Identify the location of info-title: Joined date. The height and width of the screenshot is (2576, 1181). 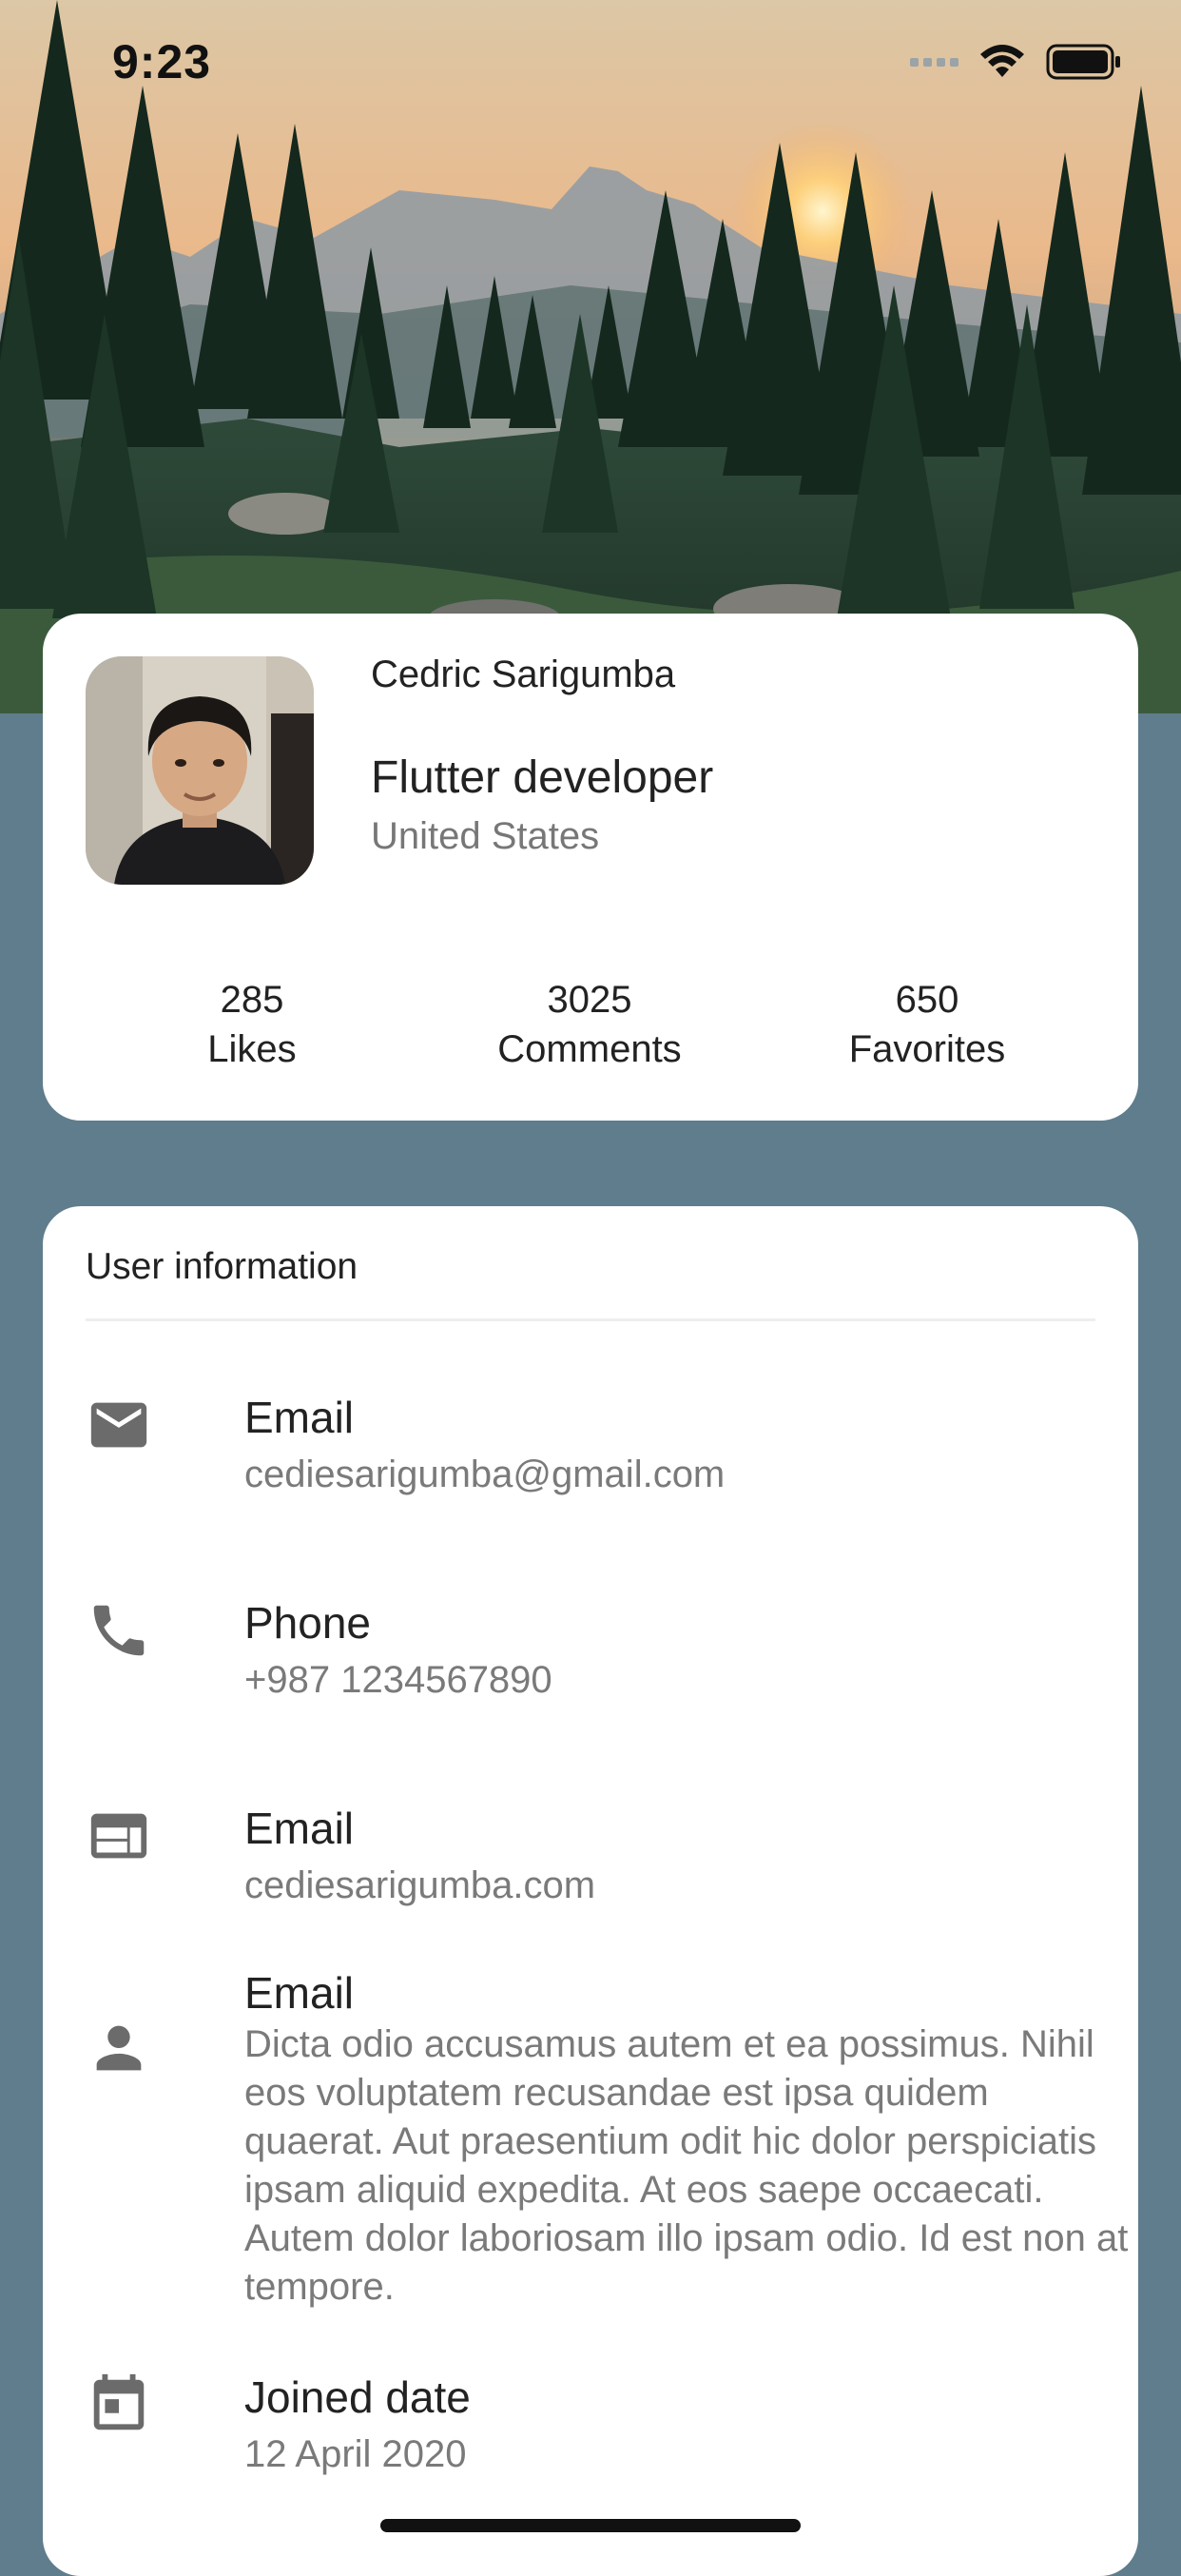
(357, 2397).